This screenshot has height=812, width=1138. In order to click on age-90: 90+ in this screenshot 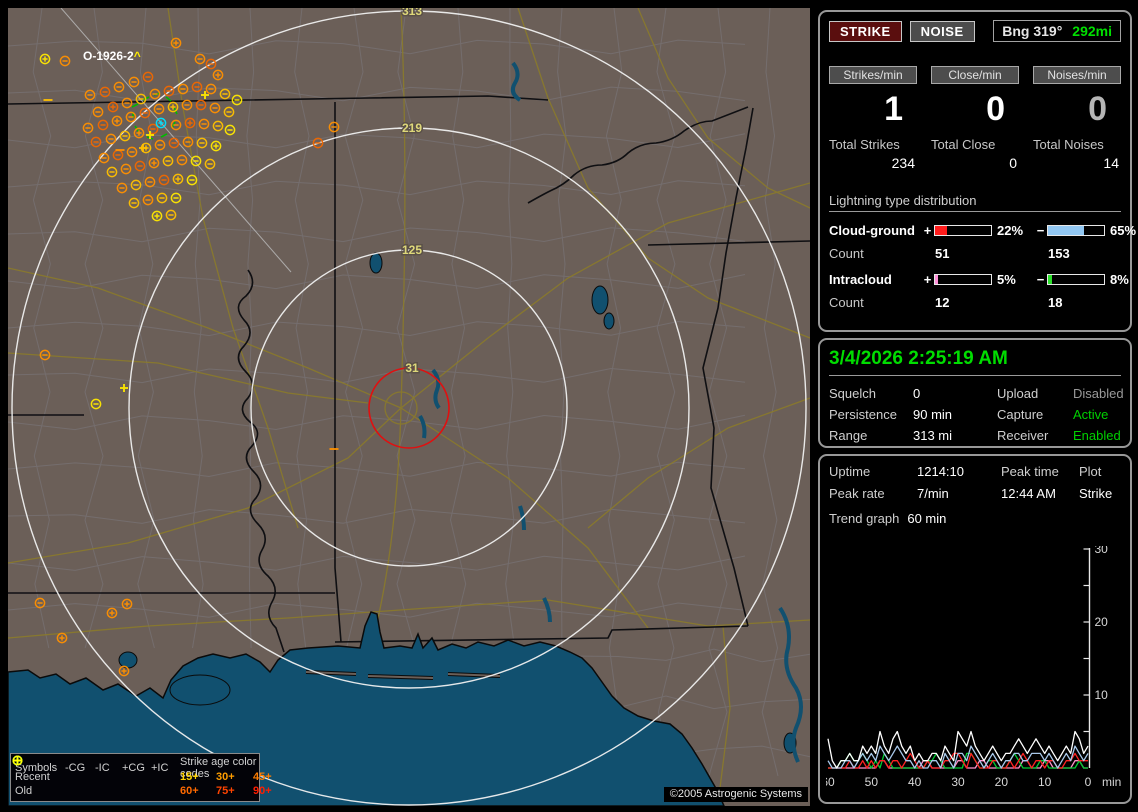, I will do `click(262, 791)`.